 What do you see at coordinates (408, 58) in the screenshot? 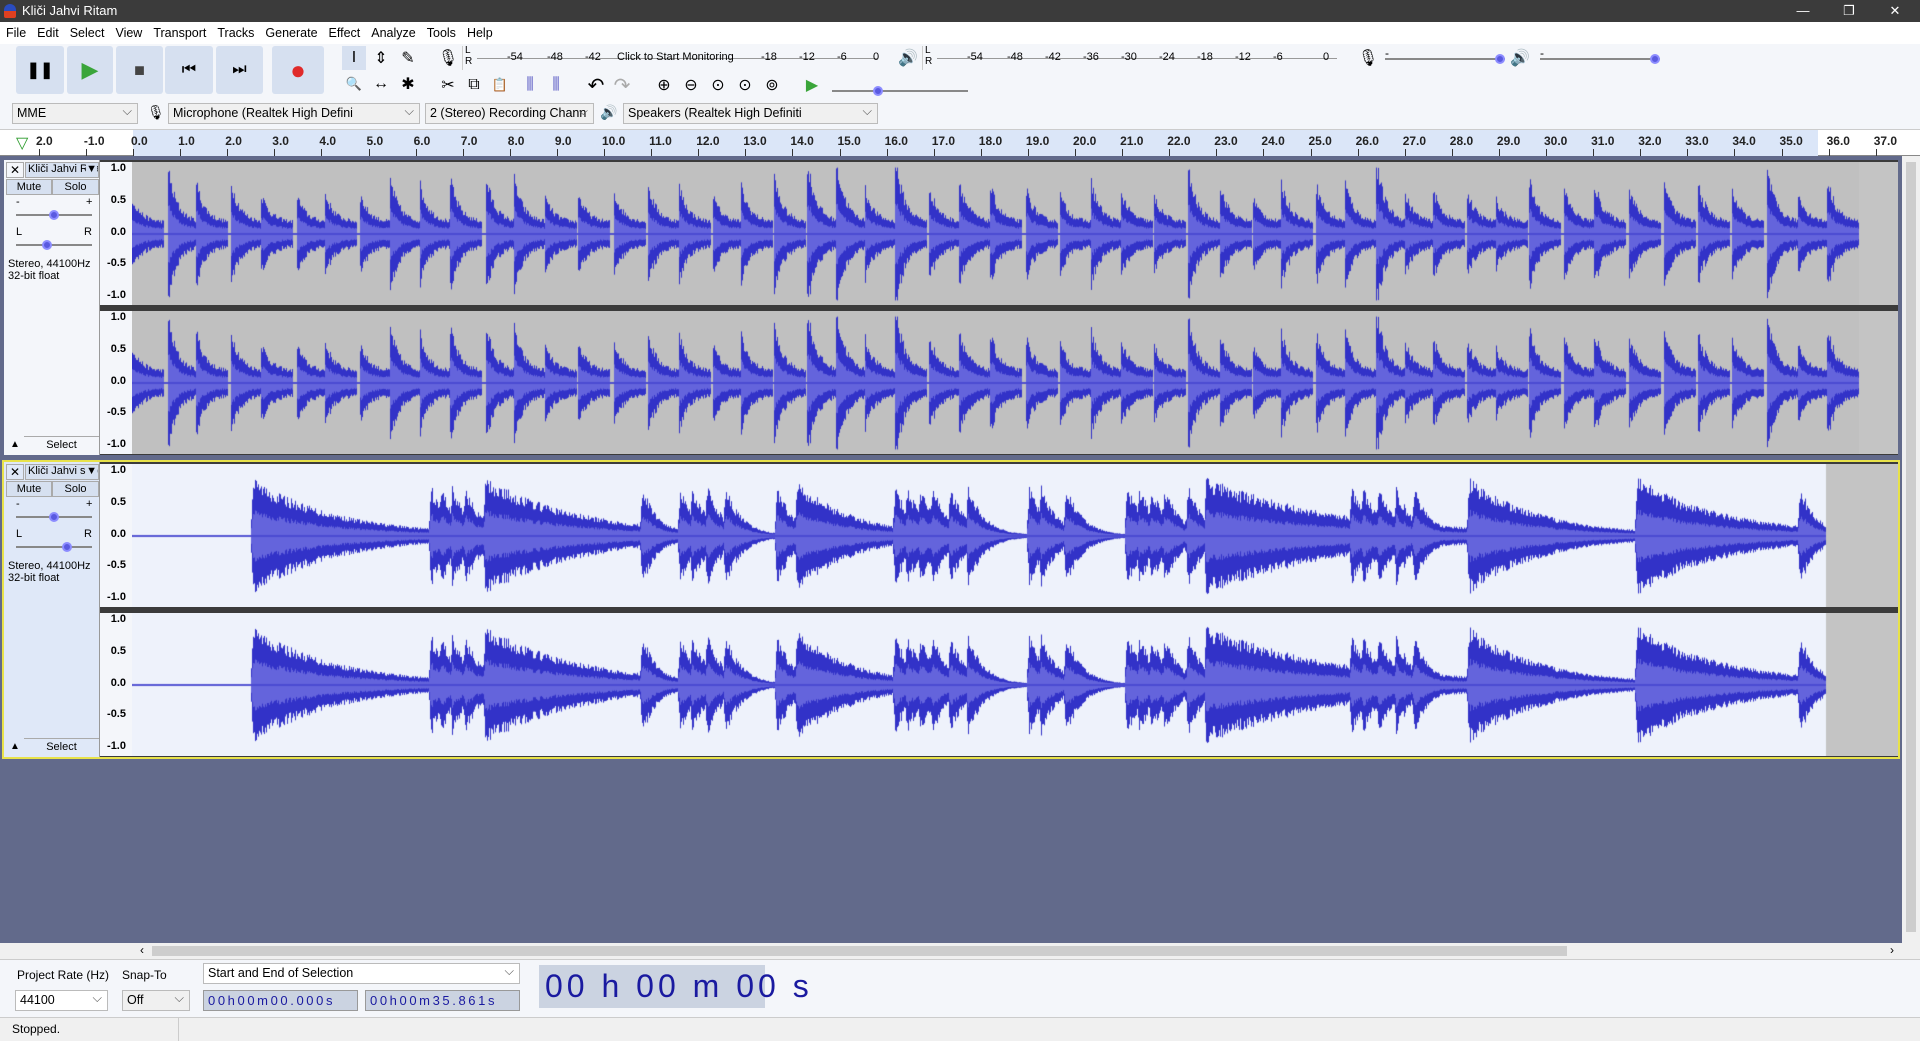
I see `draw-tool: ✎` at bounding box center [408, 58].